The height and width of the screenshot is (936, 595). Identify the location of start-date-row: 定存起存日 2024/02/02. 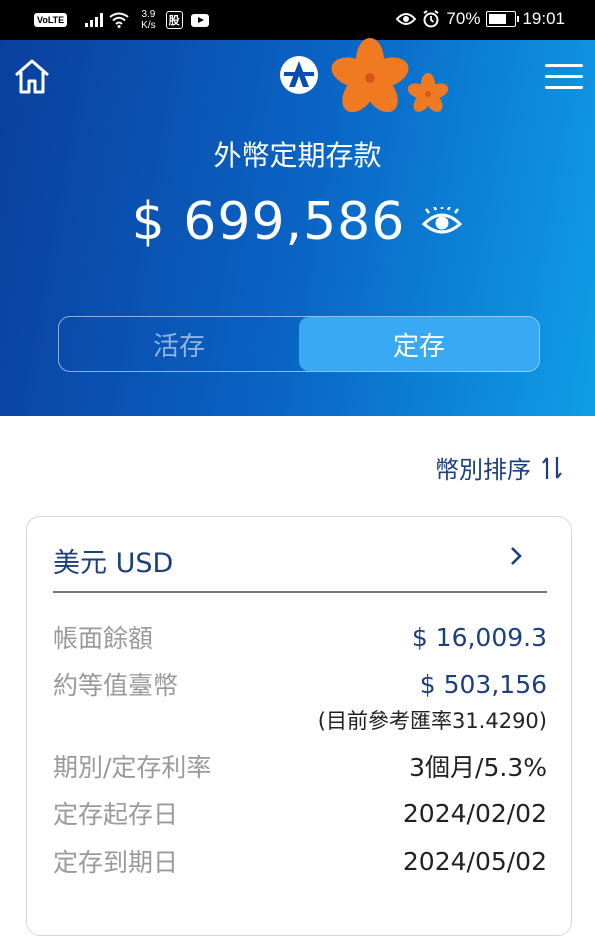
(300, 813).